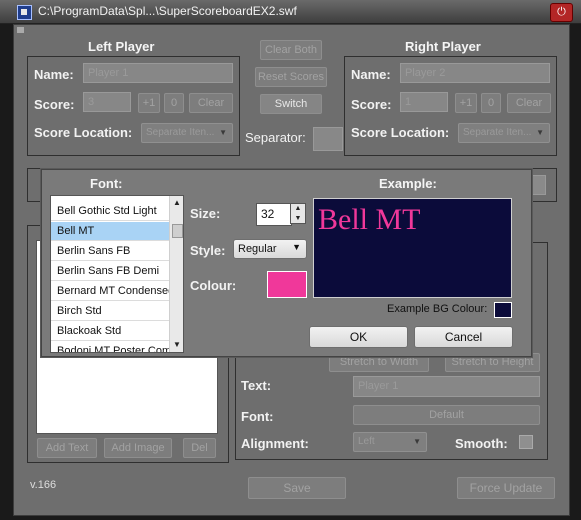  Describe the element at coordinates (287, 284) in the screenshot. I see `colour-swatch` at that location.